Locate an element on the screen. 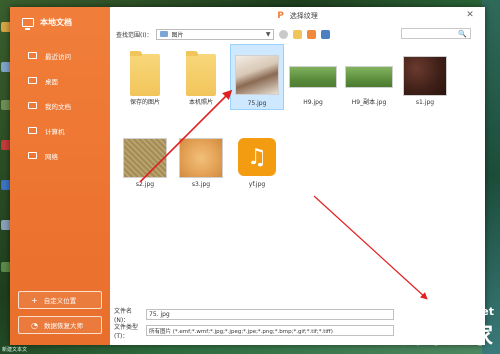 The image size is (500, 354). watermark: jb51.net 脚本之家 is located at coordinates (448, 327).